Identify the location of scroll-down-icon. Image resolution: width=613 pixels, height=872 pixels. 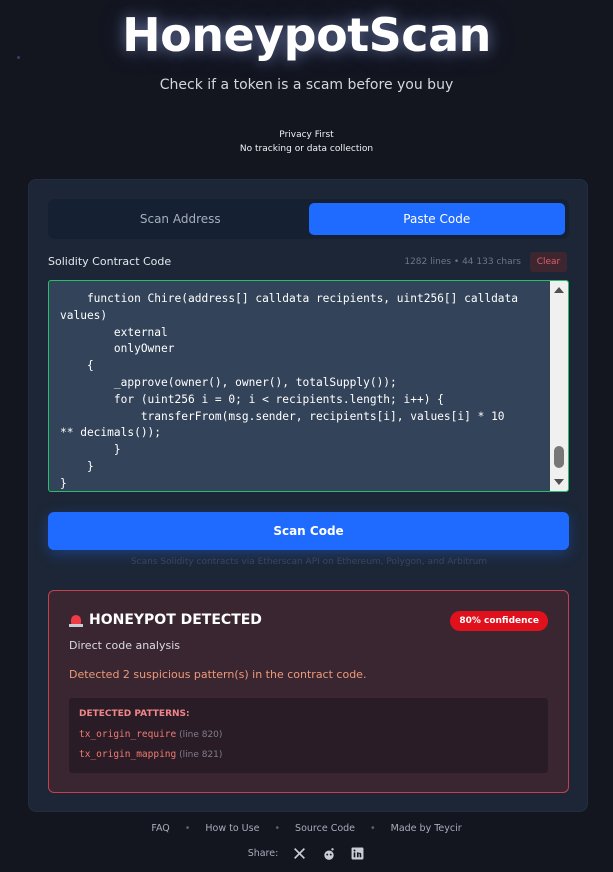
(559, 482).